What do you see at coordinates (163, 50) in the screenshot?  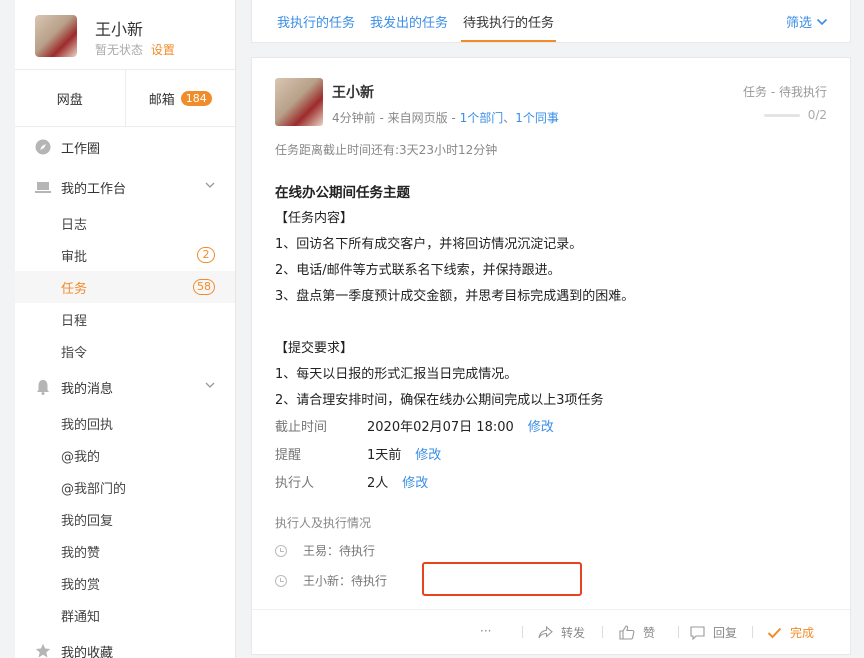 I see `settings-link: 设置` at bounding box center [163, 50].